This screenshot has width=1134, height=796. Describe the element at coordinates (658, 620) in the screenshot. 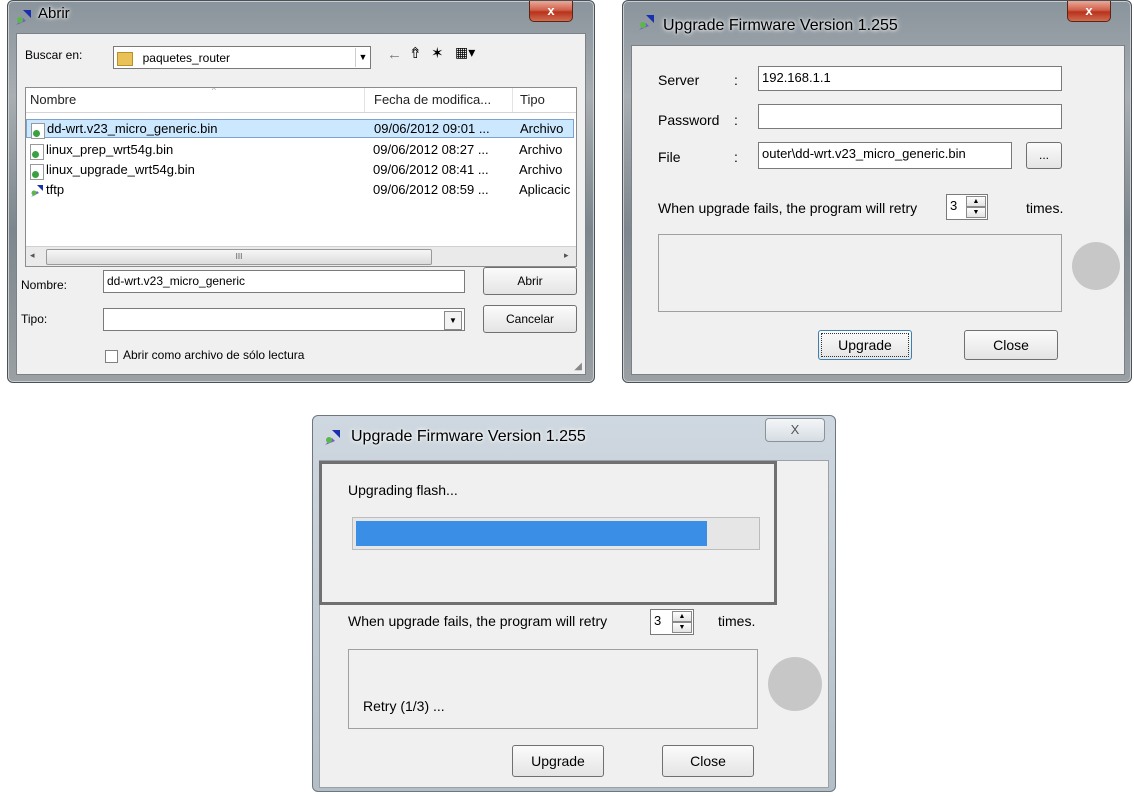

I see `retry-count-value: 3` at that location.